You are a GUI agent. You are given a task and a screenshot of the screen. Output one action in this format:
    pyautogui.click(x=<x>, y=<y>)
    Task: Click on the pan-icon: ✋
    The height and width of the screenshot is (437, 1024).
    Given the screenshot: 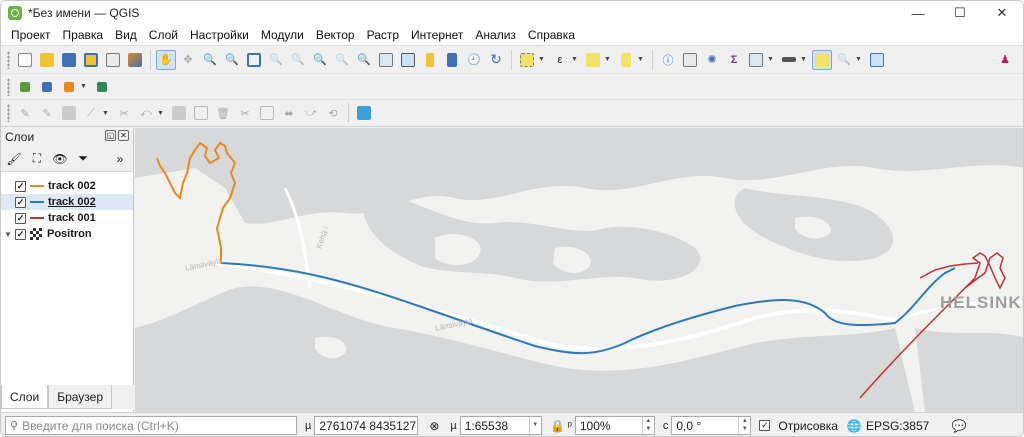 What is the action you would take?
    pyautogui.click(x=166, y=59)
    